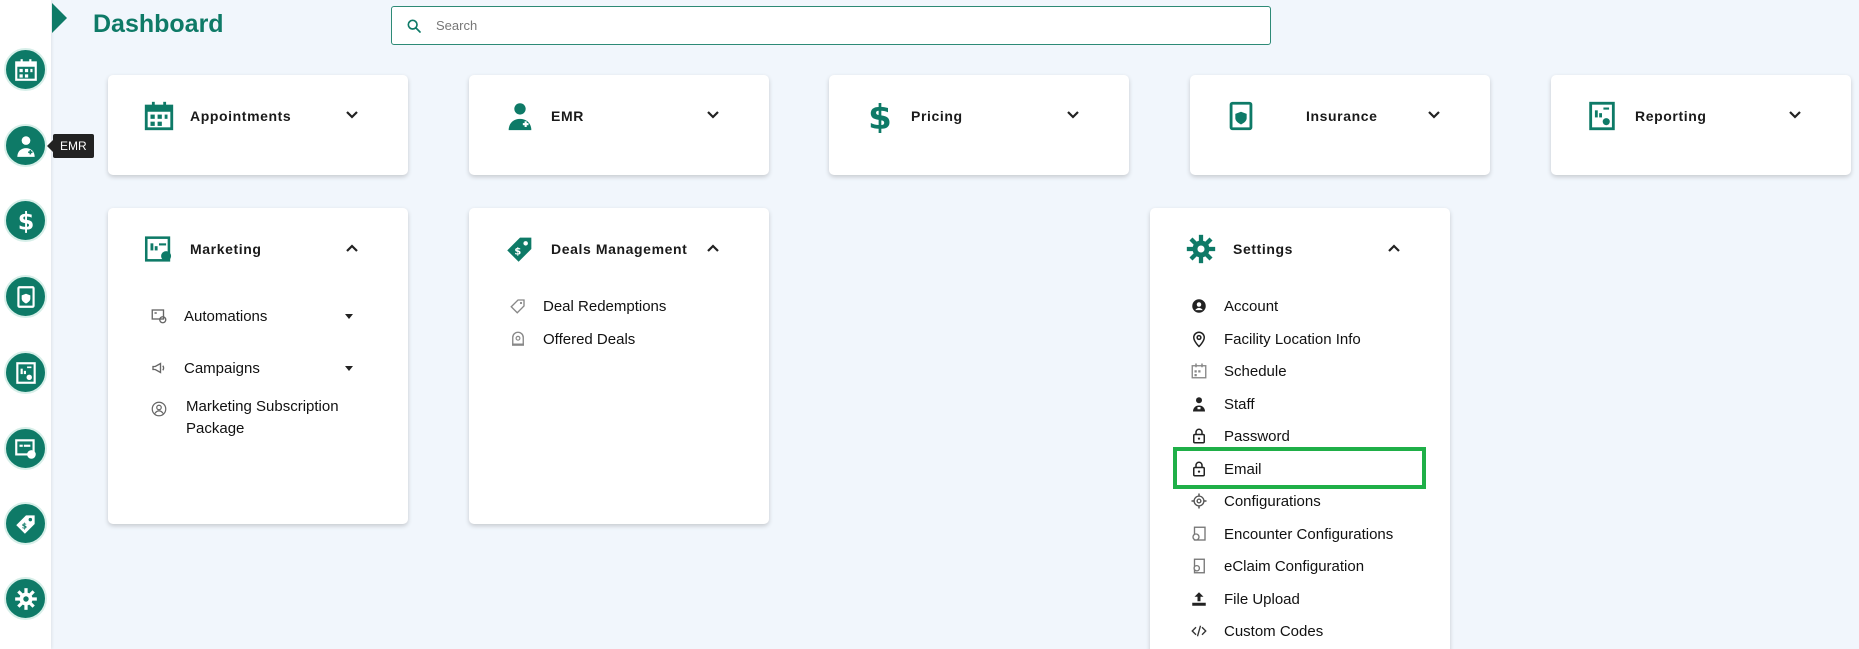 Image resolution: width=1859 pixels, height=649 pixels. I want to click on marketing-item-subscription: Marketing Subscription Package, so click(260, 418).